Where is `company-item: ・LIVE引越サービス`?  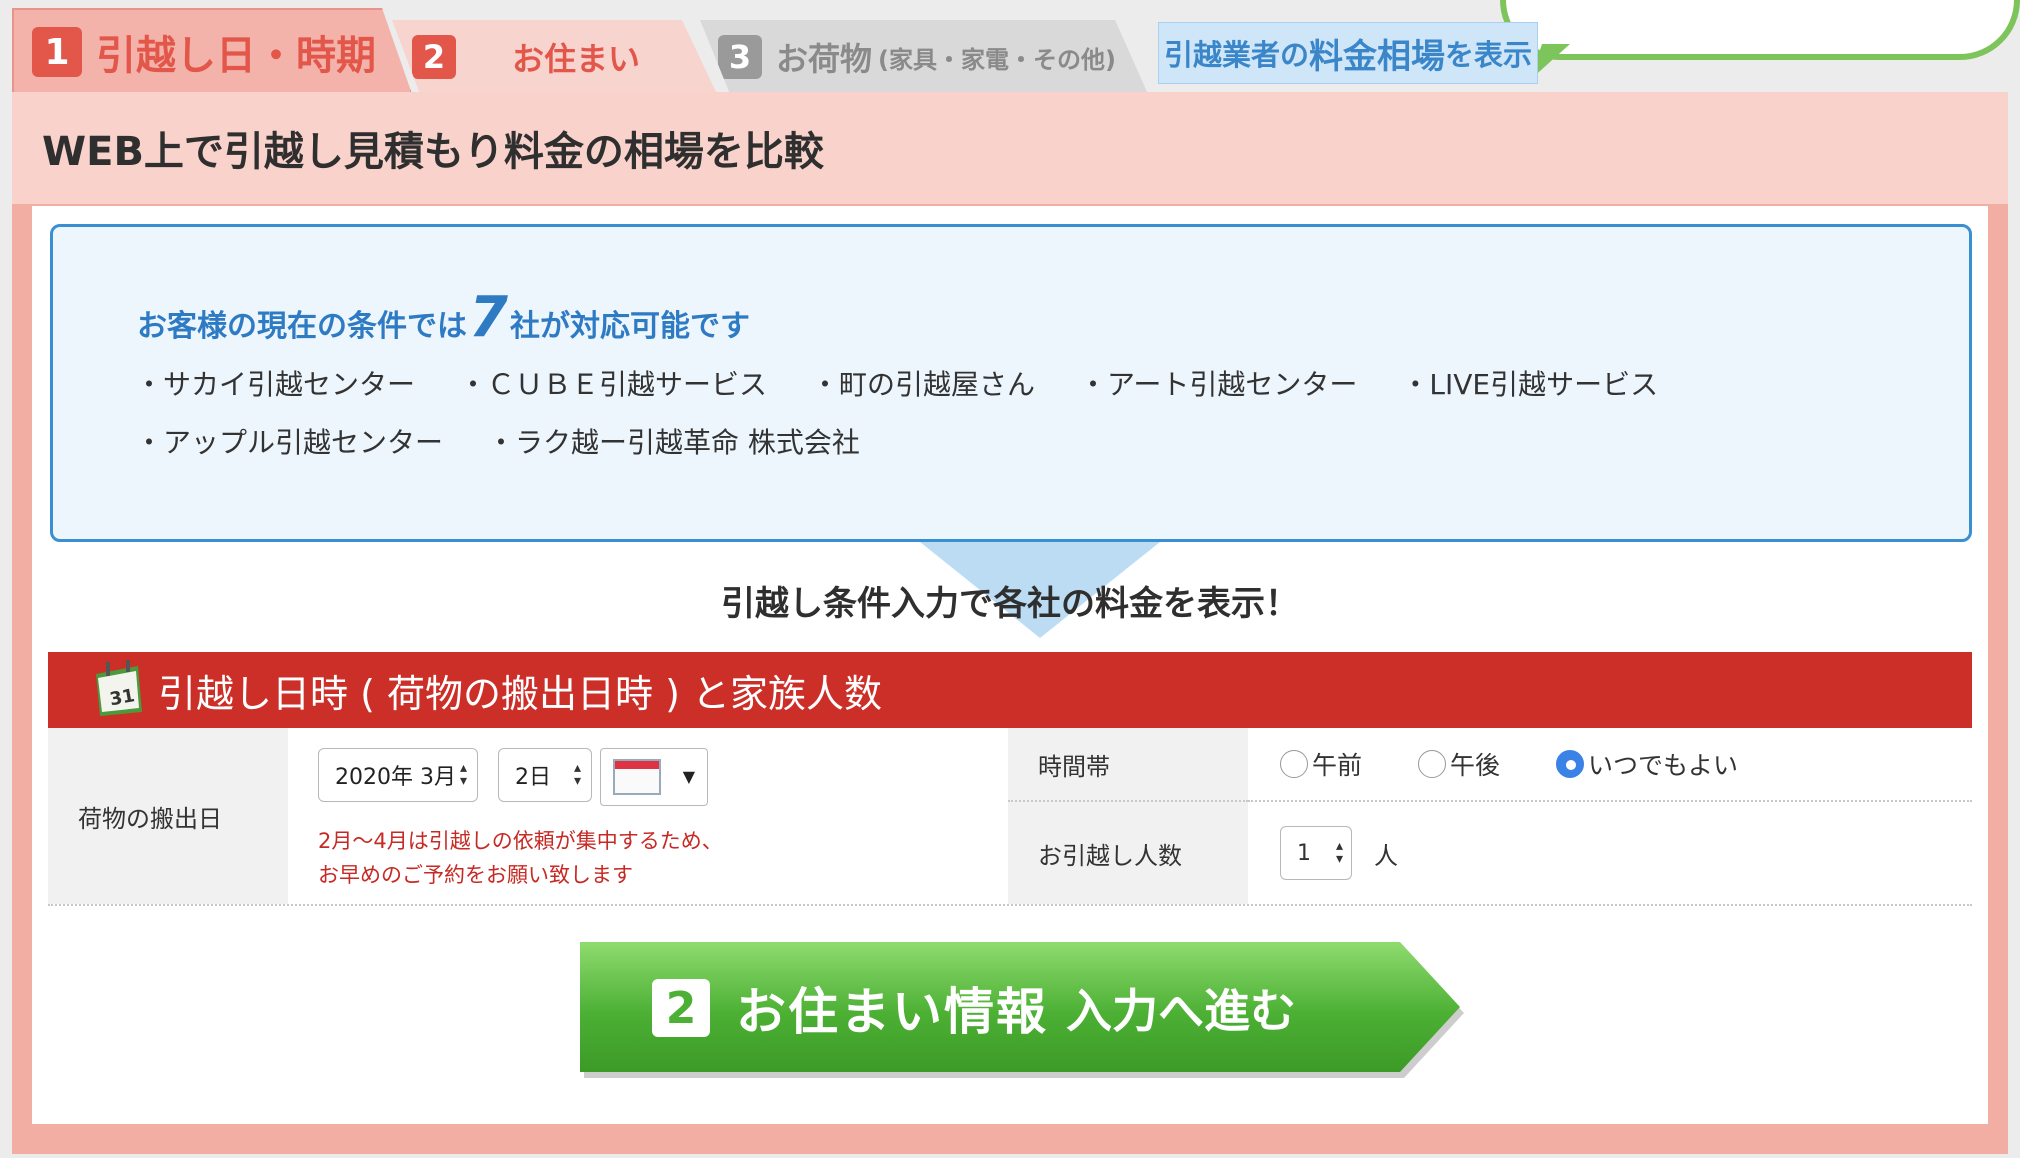 company-item: ・LIVE引越サービス is located at coordinates (1530, 384).